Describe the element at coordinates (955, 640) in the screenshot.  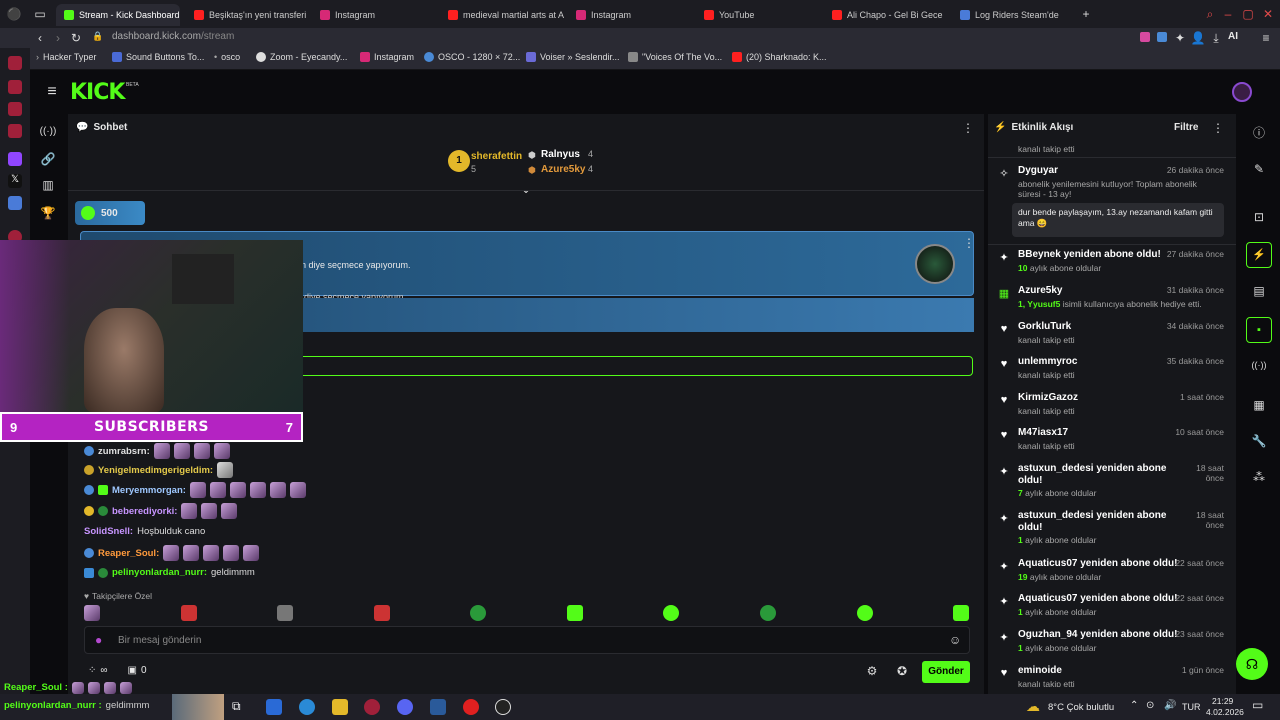
I see `emoji-picker-icon: ☺` at that location.